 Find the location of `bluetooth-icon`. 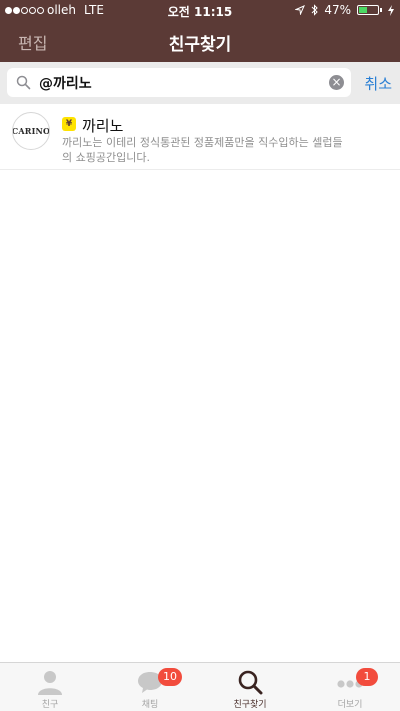

bluetooth-icon is located at coordinates (315, 10).